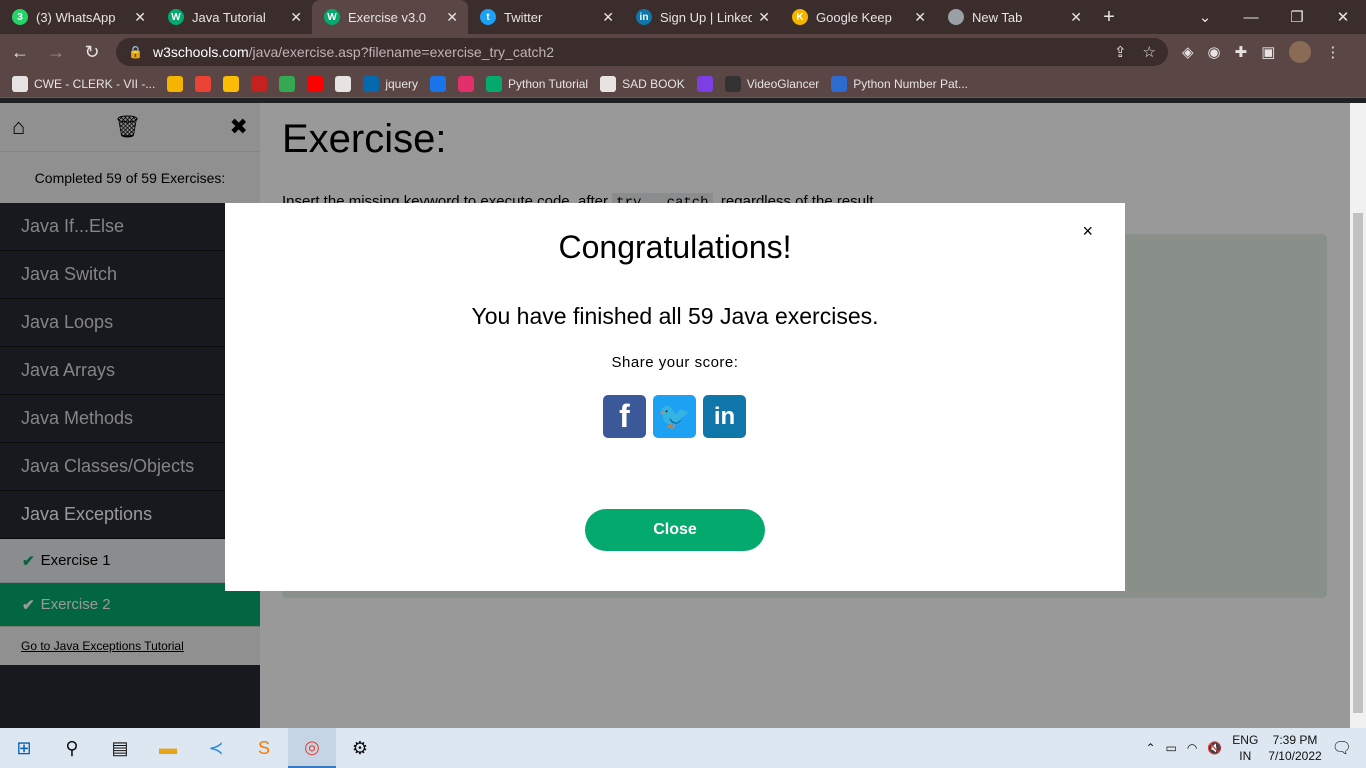 The image size is (1366, 768). What do you see at coordinates (1241, 52) in the screenshot?
I see `puzzle-icon: ✚` at bounding box center [1241, 52].